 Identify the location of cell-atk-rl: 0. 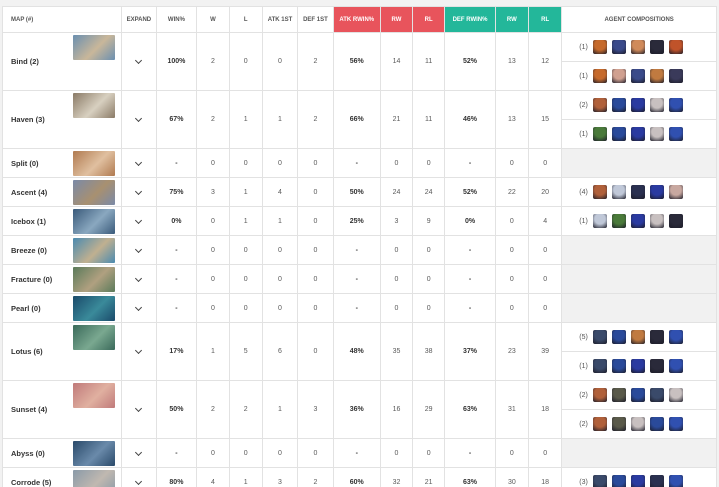
(429, 279).